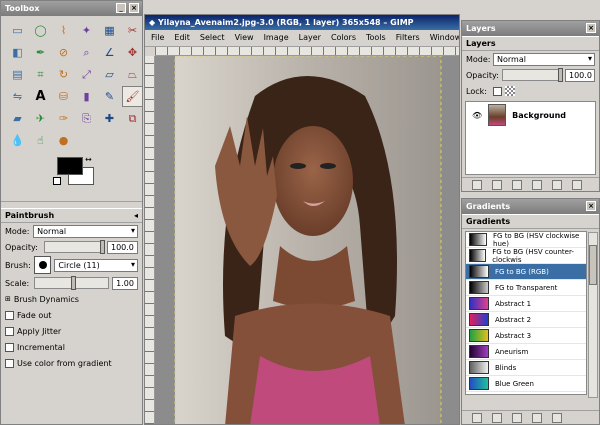  I want to click on use-gradient-check, so click(9, 363).